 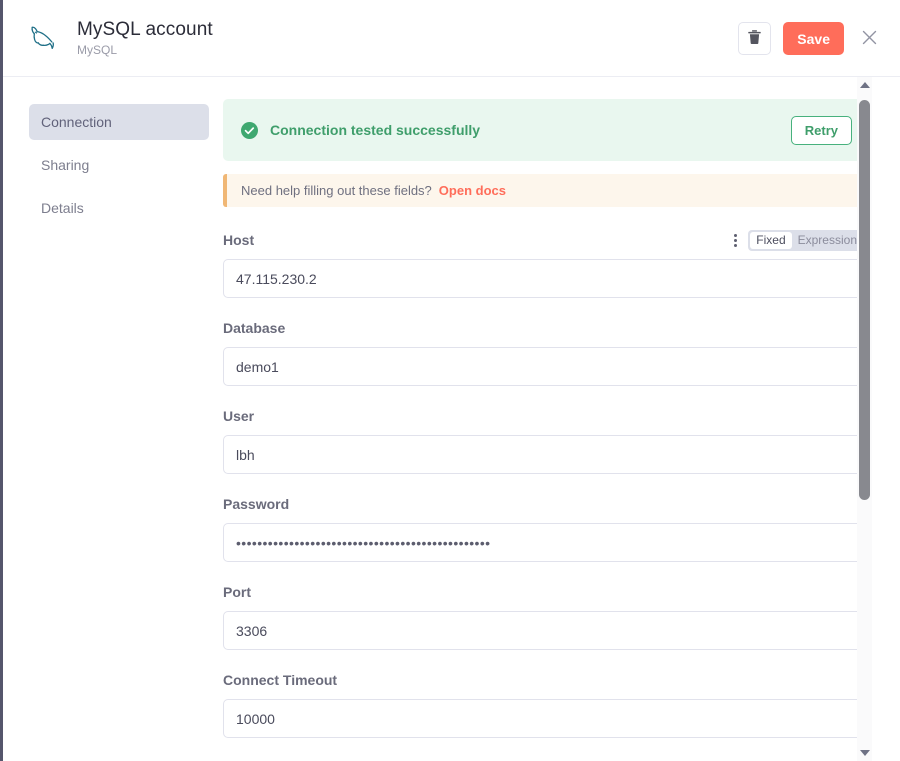 I want to click on field-label-connect-timeout: Connect Timeout, so click(x=280, y=680).